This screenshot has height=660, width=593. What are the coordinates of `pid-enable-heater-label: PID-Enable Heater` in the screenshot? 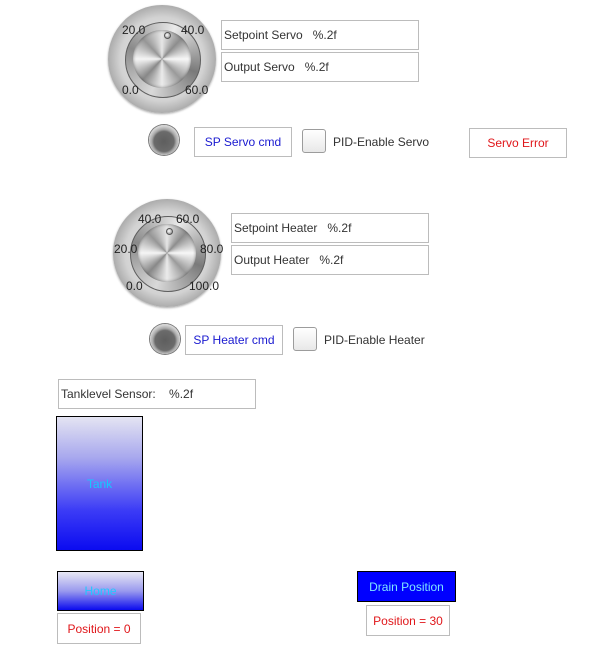 It's located at (374, 340).